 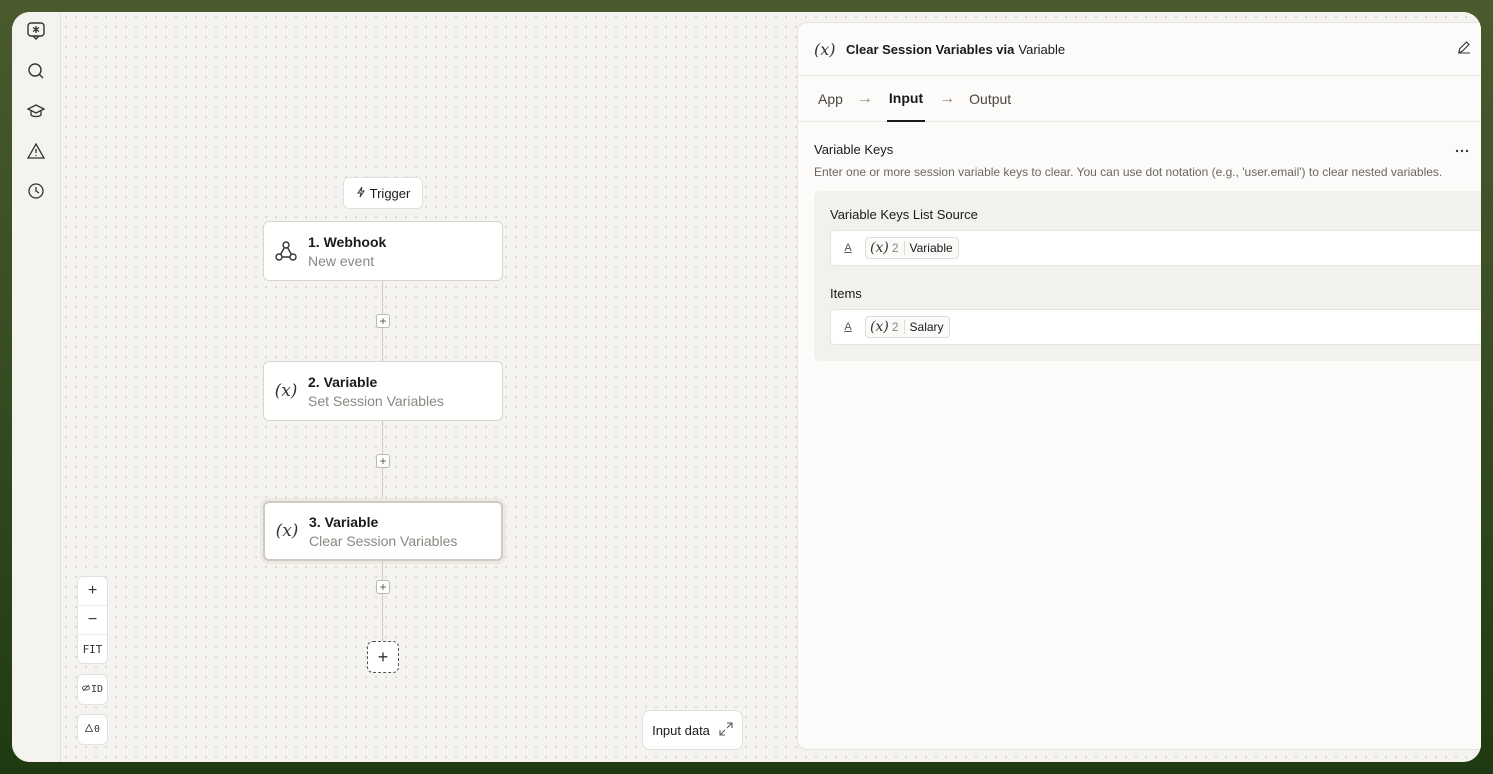 I want to click on field-label: Variable Keys List Source, so click(x=904, y=214).